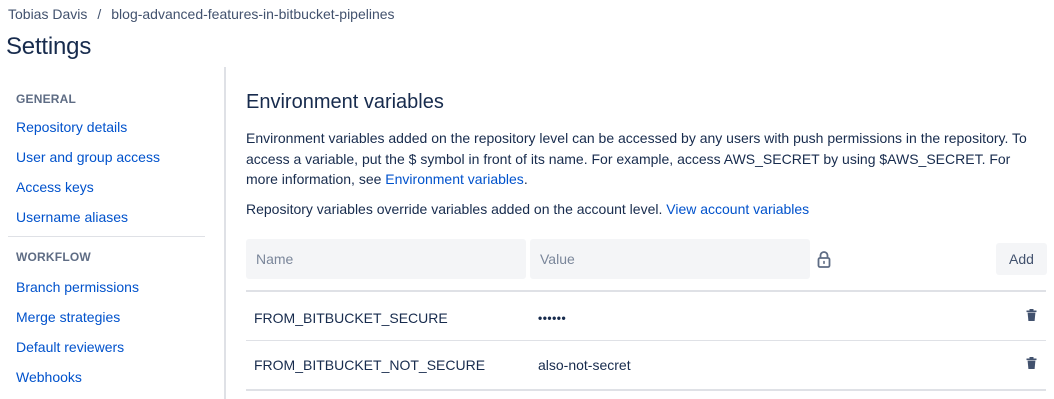 Image resolution: width=1054 pixels, height=399 pixels. I want to click on page-title: Settings, so click(49, 46).